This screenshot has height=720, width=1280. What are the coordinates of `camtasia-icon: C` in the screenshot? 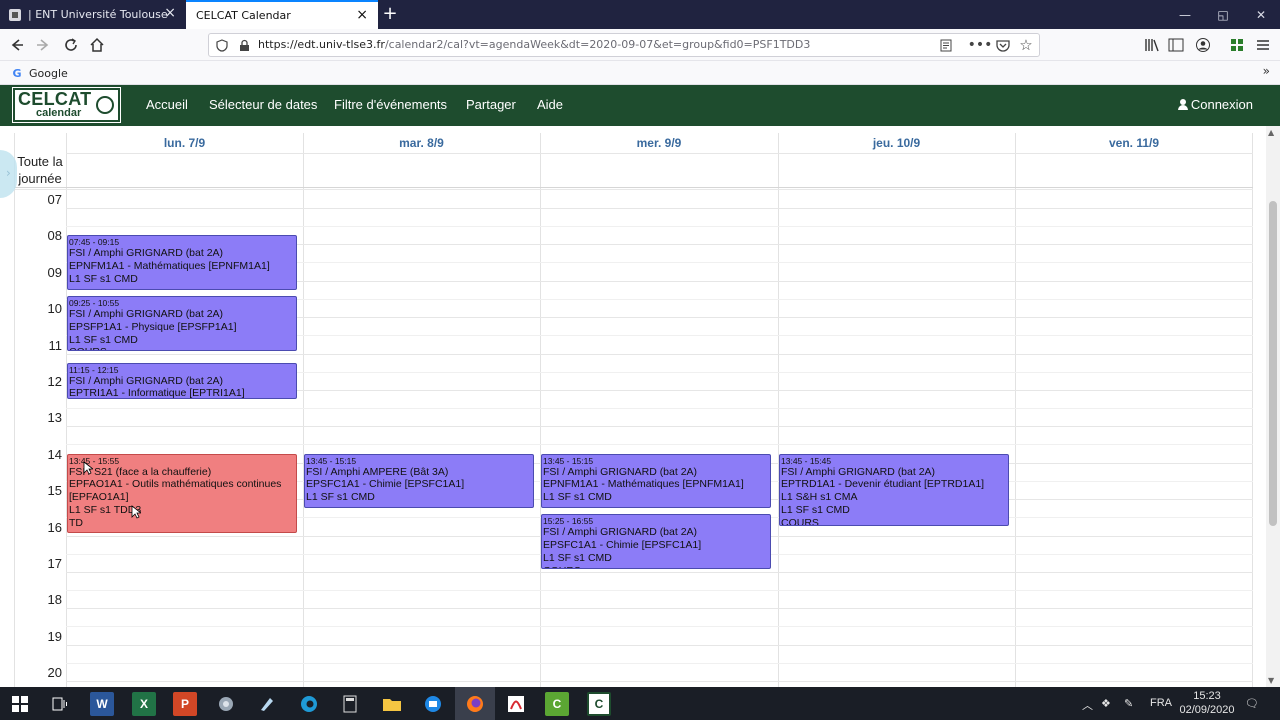 It's located at (557, 704).